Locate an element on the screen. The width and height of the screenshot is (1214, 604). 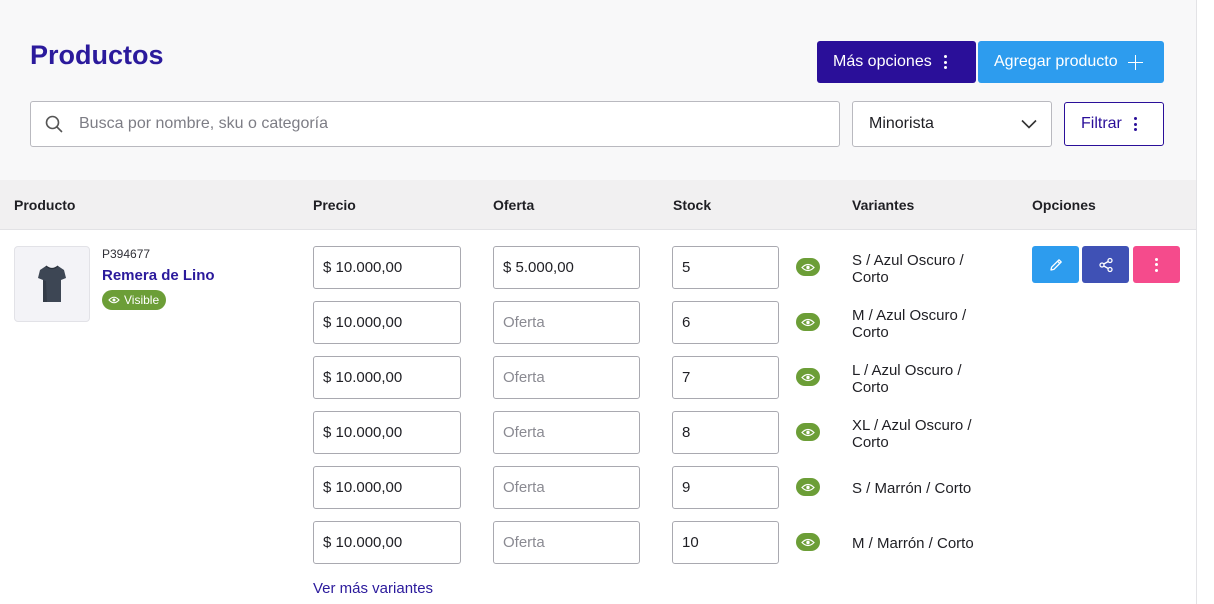
filter-button: Filtrar is located at coordinates (1114, 124).